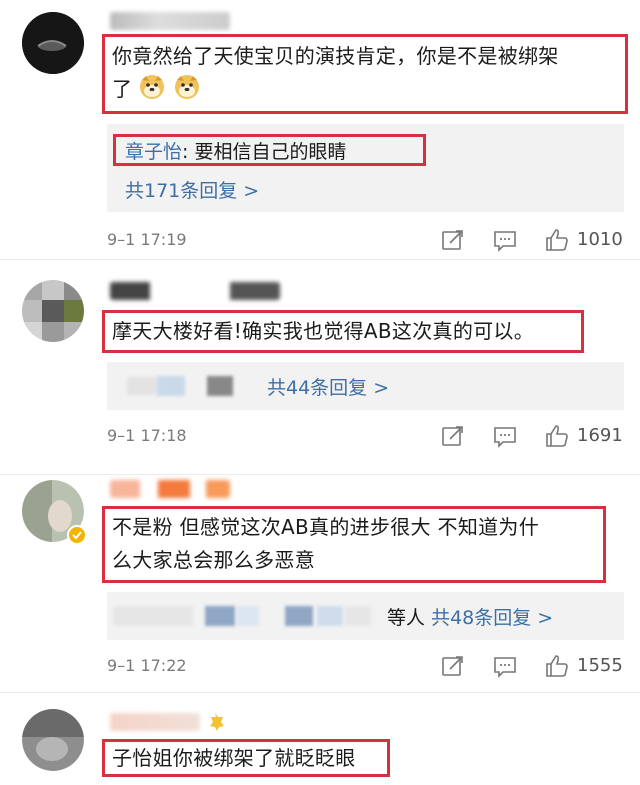 The height and width of the screenshot is (785, 640). What do you see at coordinates (328, 386) in the screenshot?
I see `view-replies-link: 共44条回复 >` at bounding box center [328, 386].